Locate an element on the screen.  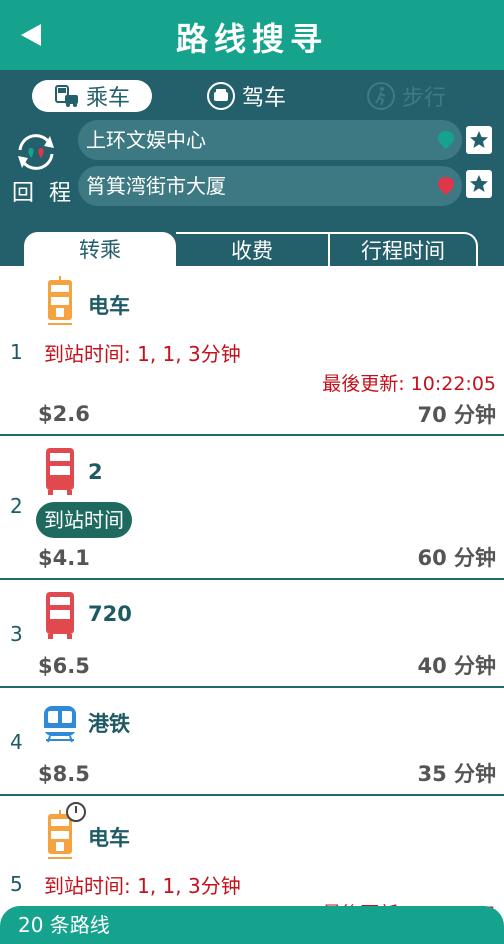
route-index: 4 is located at coordinates (16, 742).